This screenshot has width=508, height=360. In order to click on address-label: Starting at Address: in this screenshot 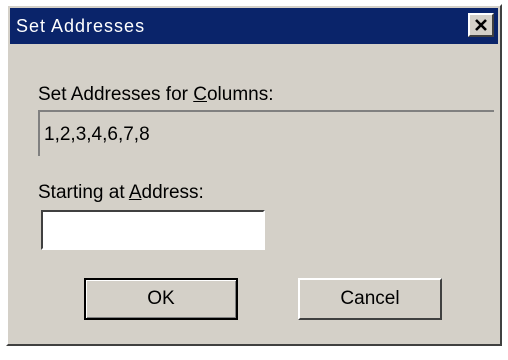, I will do `click(121, 193)`.